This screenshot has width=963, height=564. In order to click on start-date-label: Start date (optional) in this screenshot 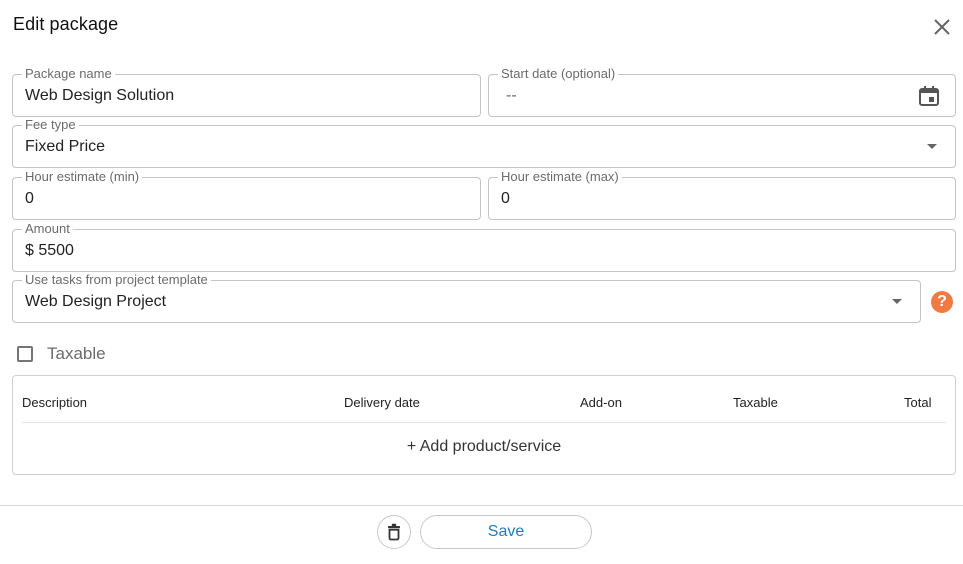, I will do `click(558, 74)`.